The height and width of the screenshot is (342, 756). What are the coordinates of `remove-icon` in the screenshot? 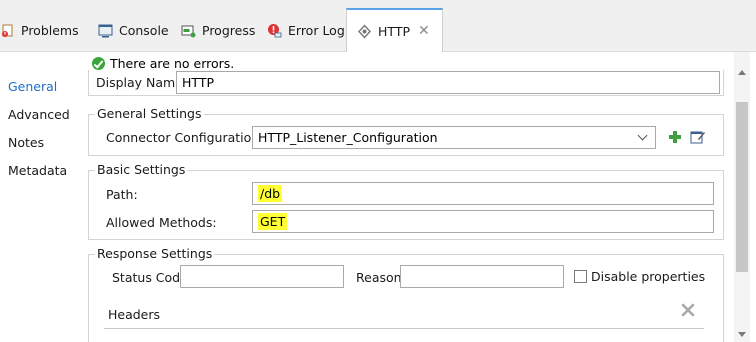 It's located at (688, 310).